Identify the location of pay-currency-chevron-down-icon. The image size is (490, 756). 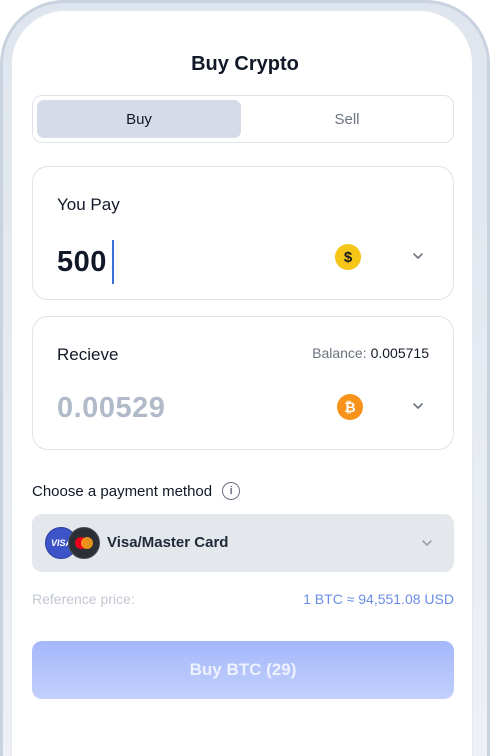
(418, 256).